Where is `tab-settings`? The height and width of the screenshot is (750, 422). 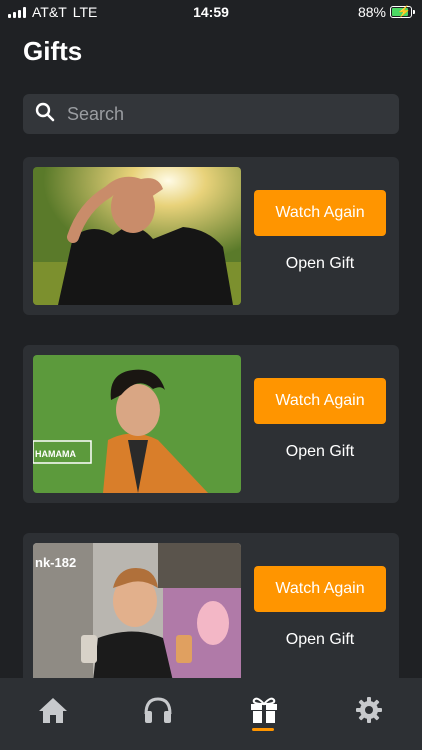
tab-settings is located at coordinates (368, 714).